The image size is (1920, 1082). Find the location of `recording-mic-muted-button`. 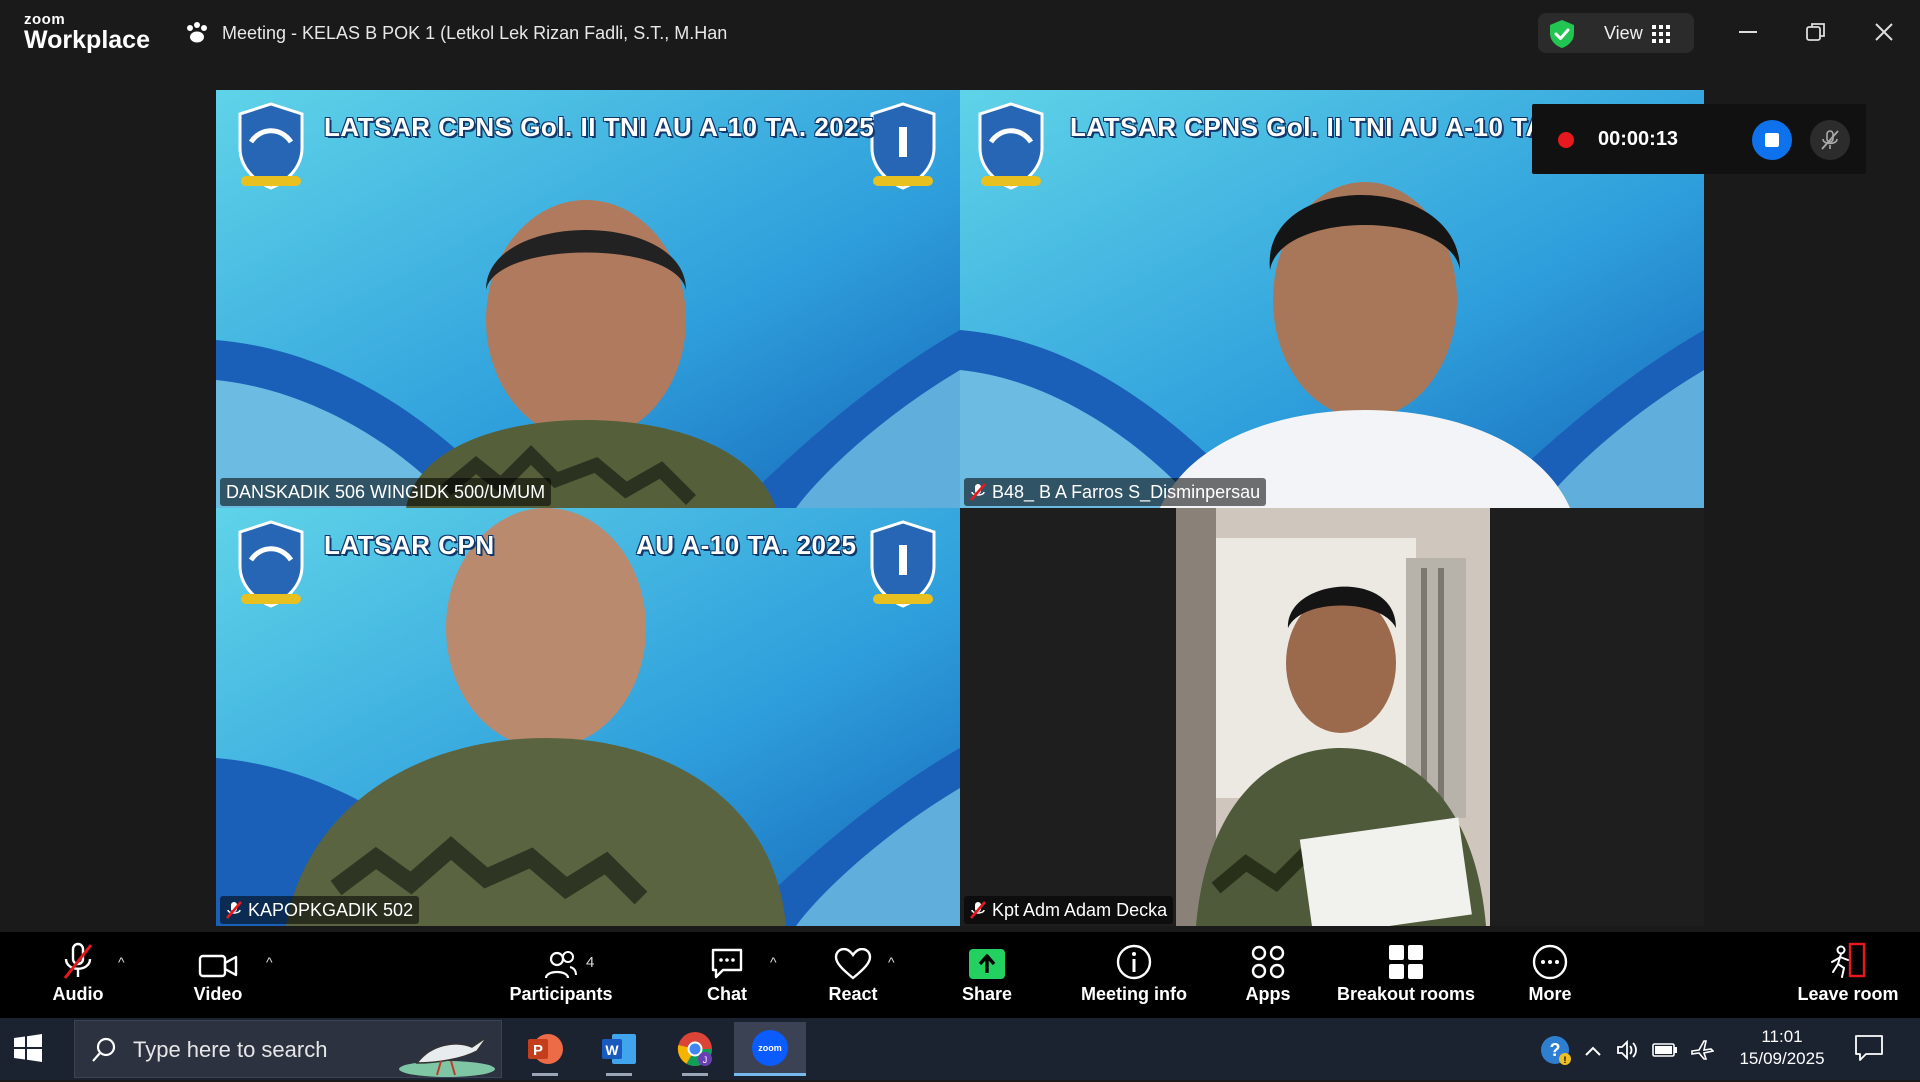

recording-mic-muted-button is located at coordinates (1830, 140).